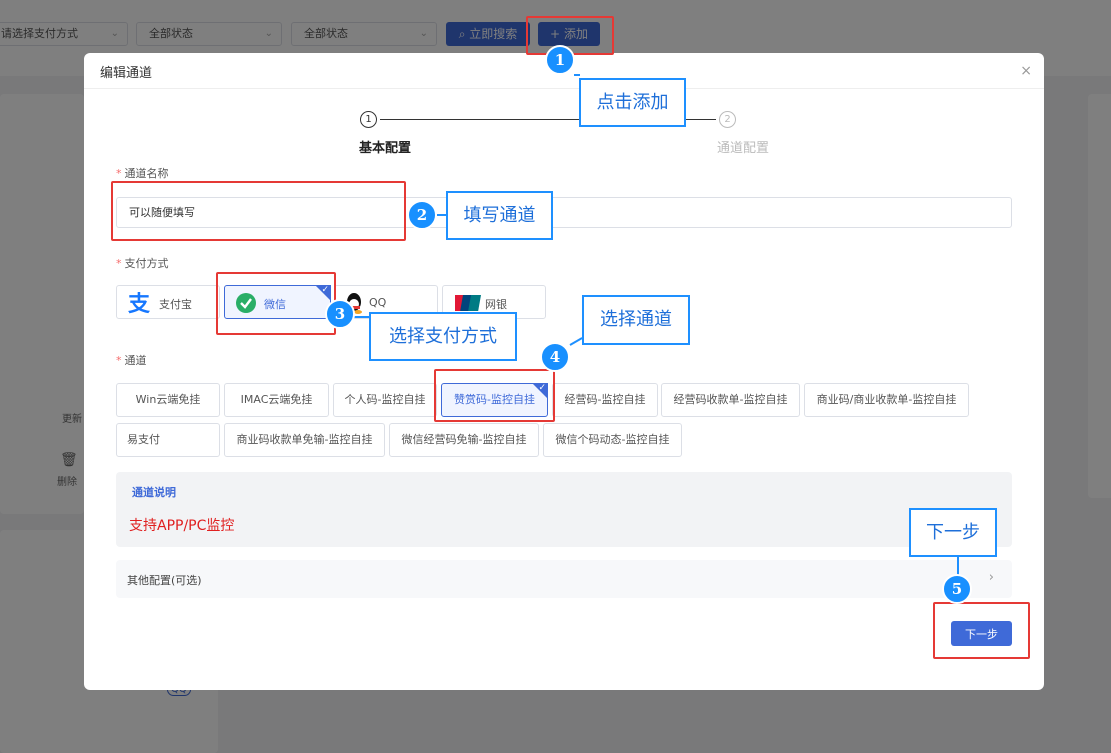 This screenshot has height=753, width=1111. Describe the element at coordinates (154, 492) in the screenshot. I see `channel-description-title: 通道说明` at that location.